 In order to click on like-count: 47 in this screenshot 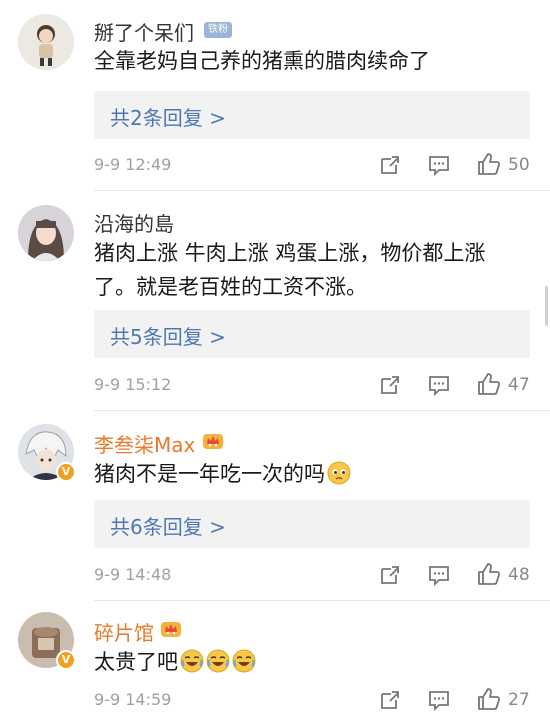, I will do `click(519, 385)`.